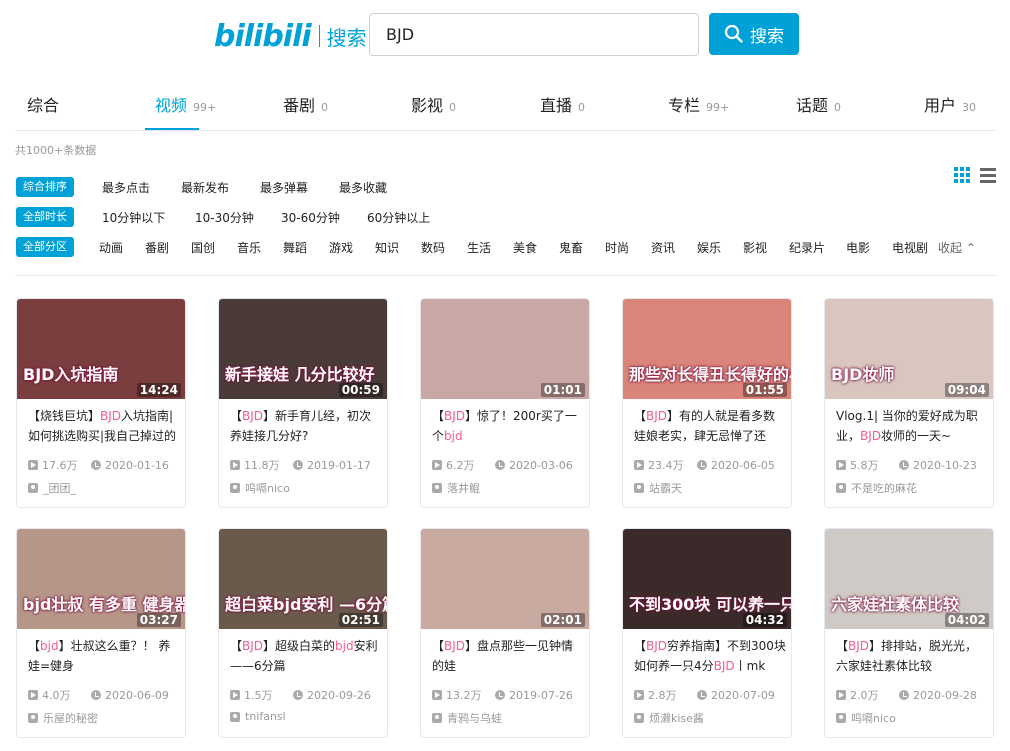 This screenshot has width=1010, height=751. I want to click on title-segment: BJD, so click(657, 646).